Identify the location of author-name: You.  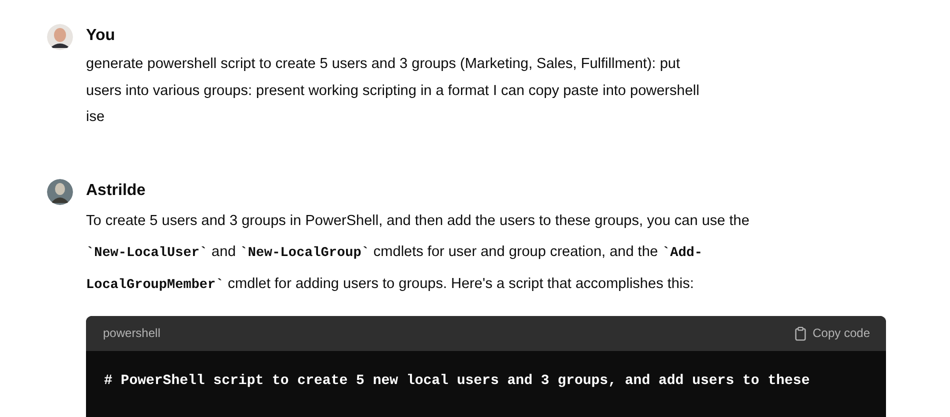
(101, 36).